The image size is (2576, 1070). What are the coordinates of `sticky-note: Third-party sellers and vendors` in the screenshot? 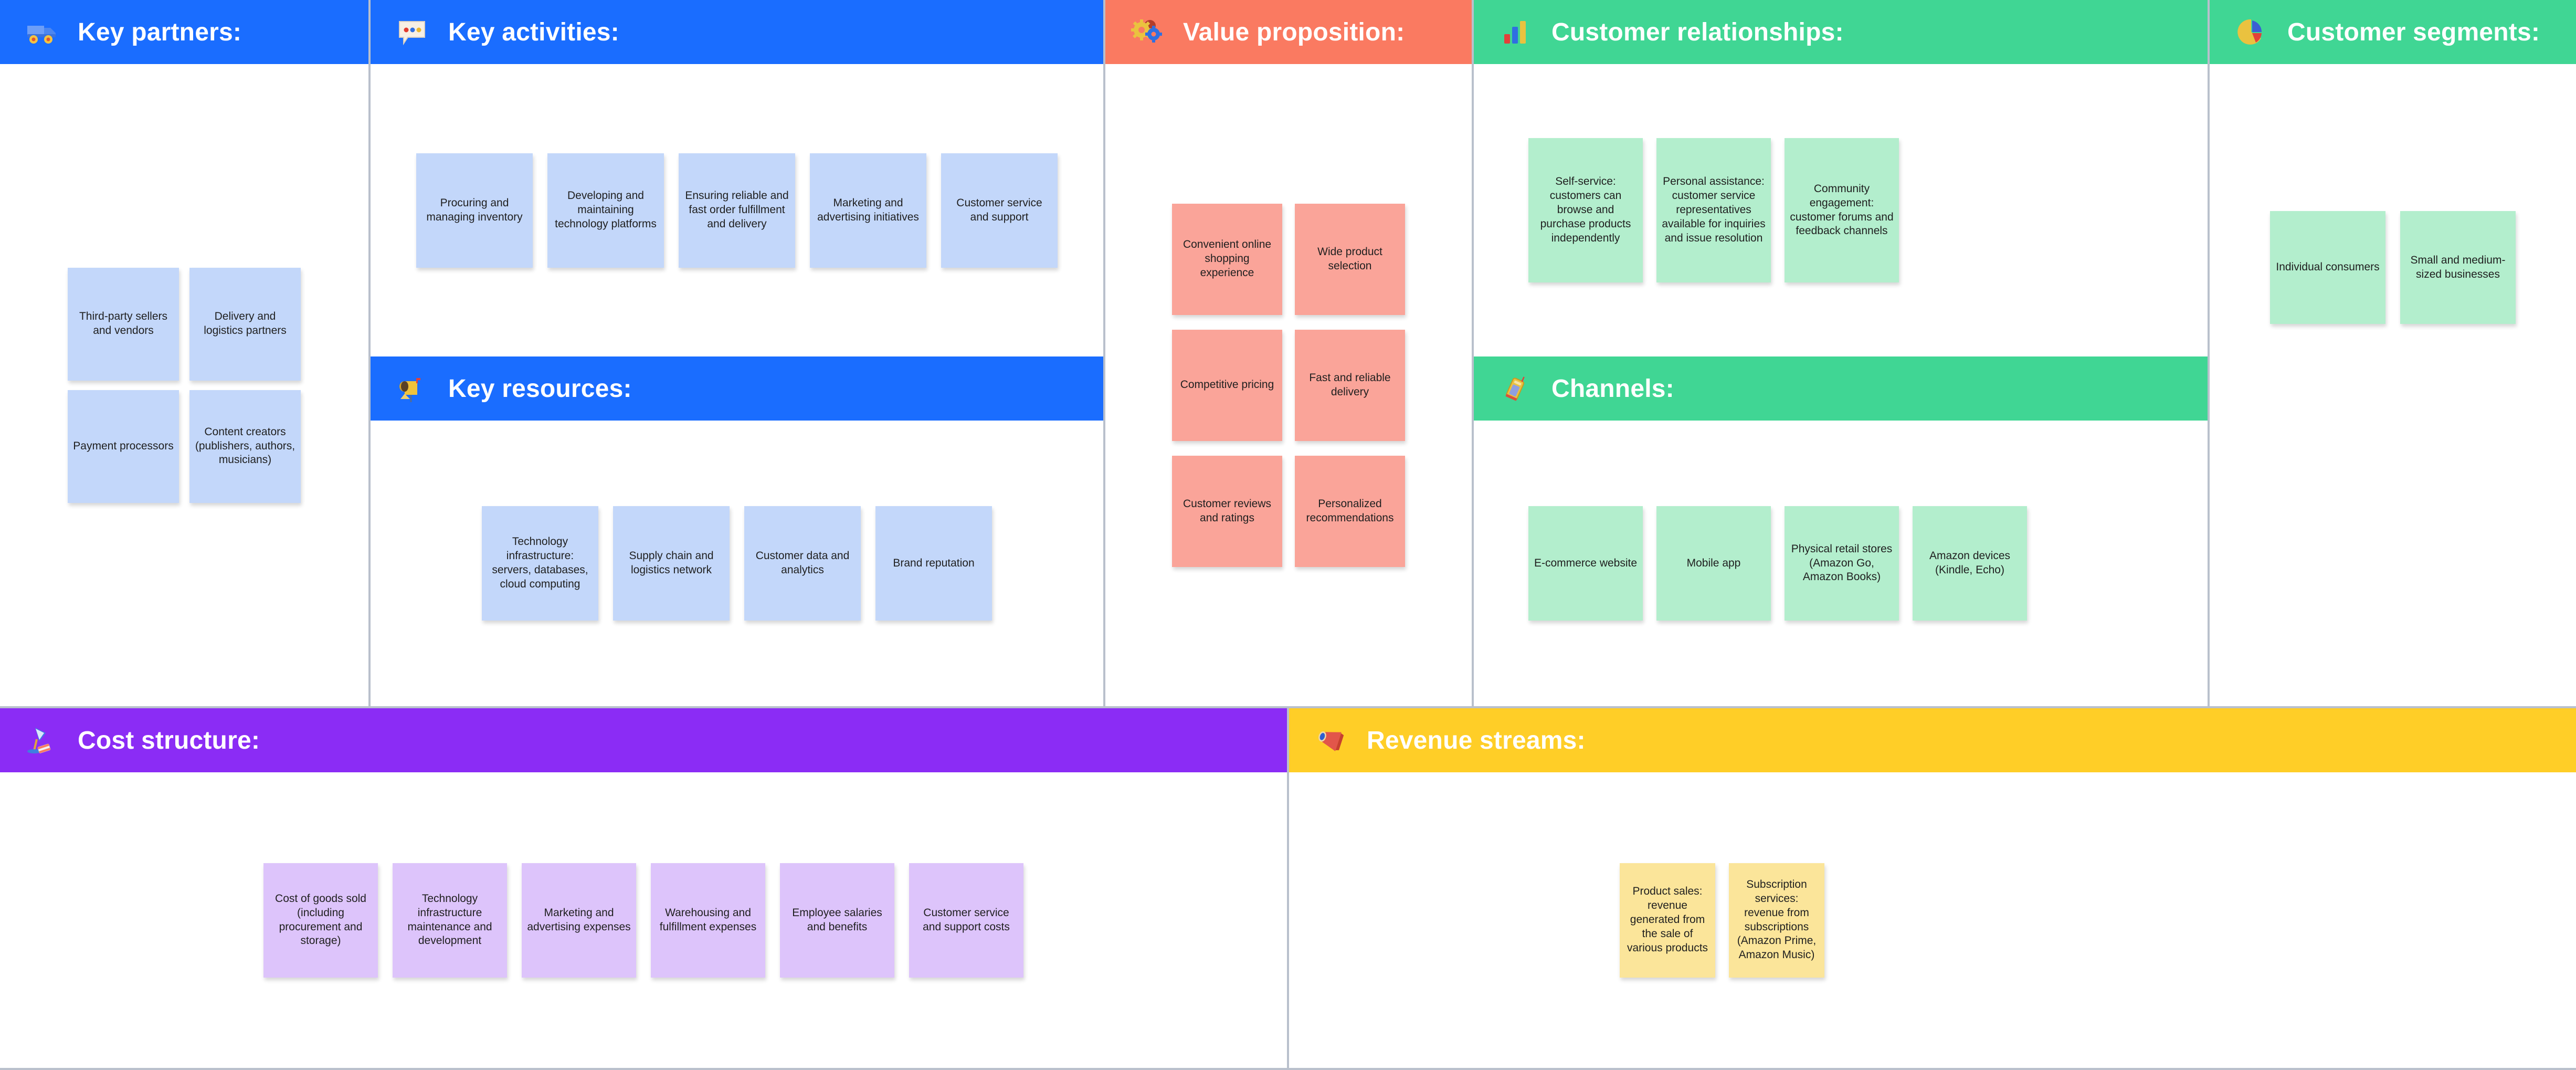 It's located at (123, 324).